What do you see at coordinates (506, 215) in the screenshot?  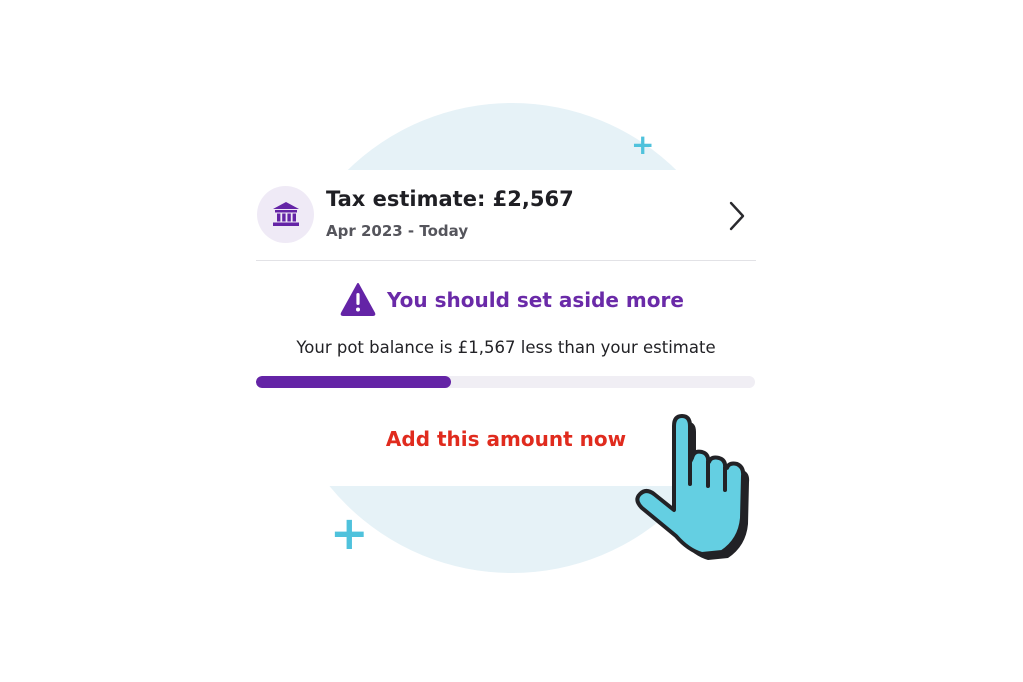 I see `tax-estimate-row: Tax estimate: £2,567 Apr 2023 - Today` at bounding box center [506, 215].